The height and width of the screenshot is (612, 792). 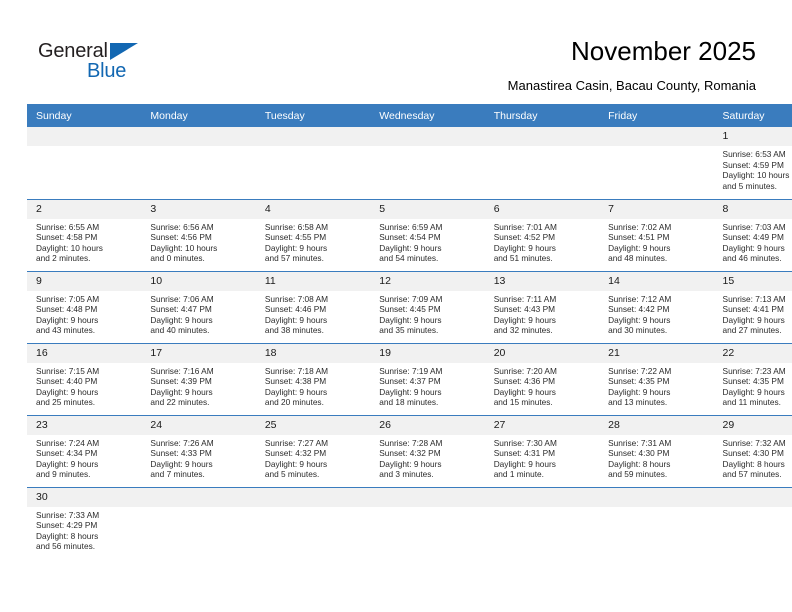 I want to click on detail-daylight-line: and 43 minutes., so click(x=66, y=330).